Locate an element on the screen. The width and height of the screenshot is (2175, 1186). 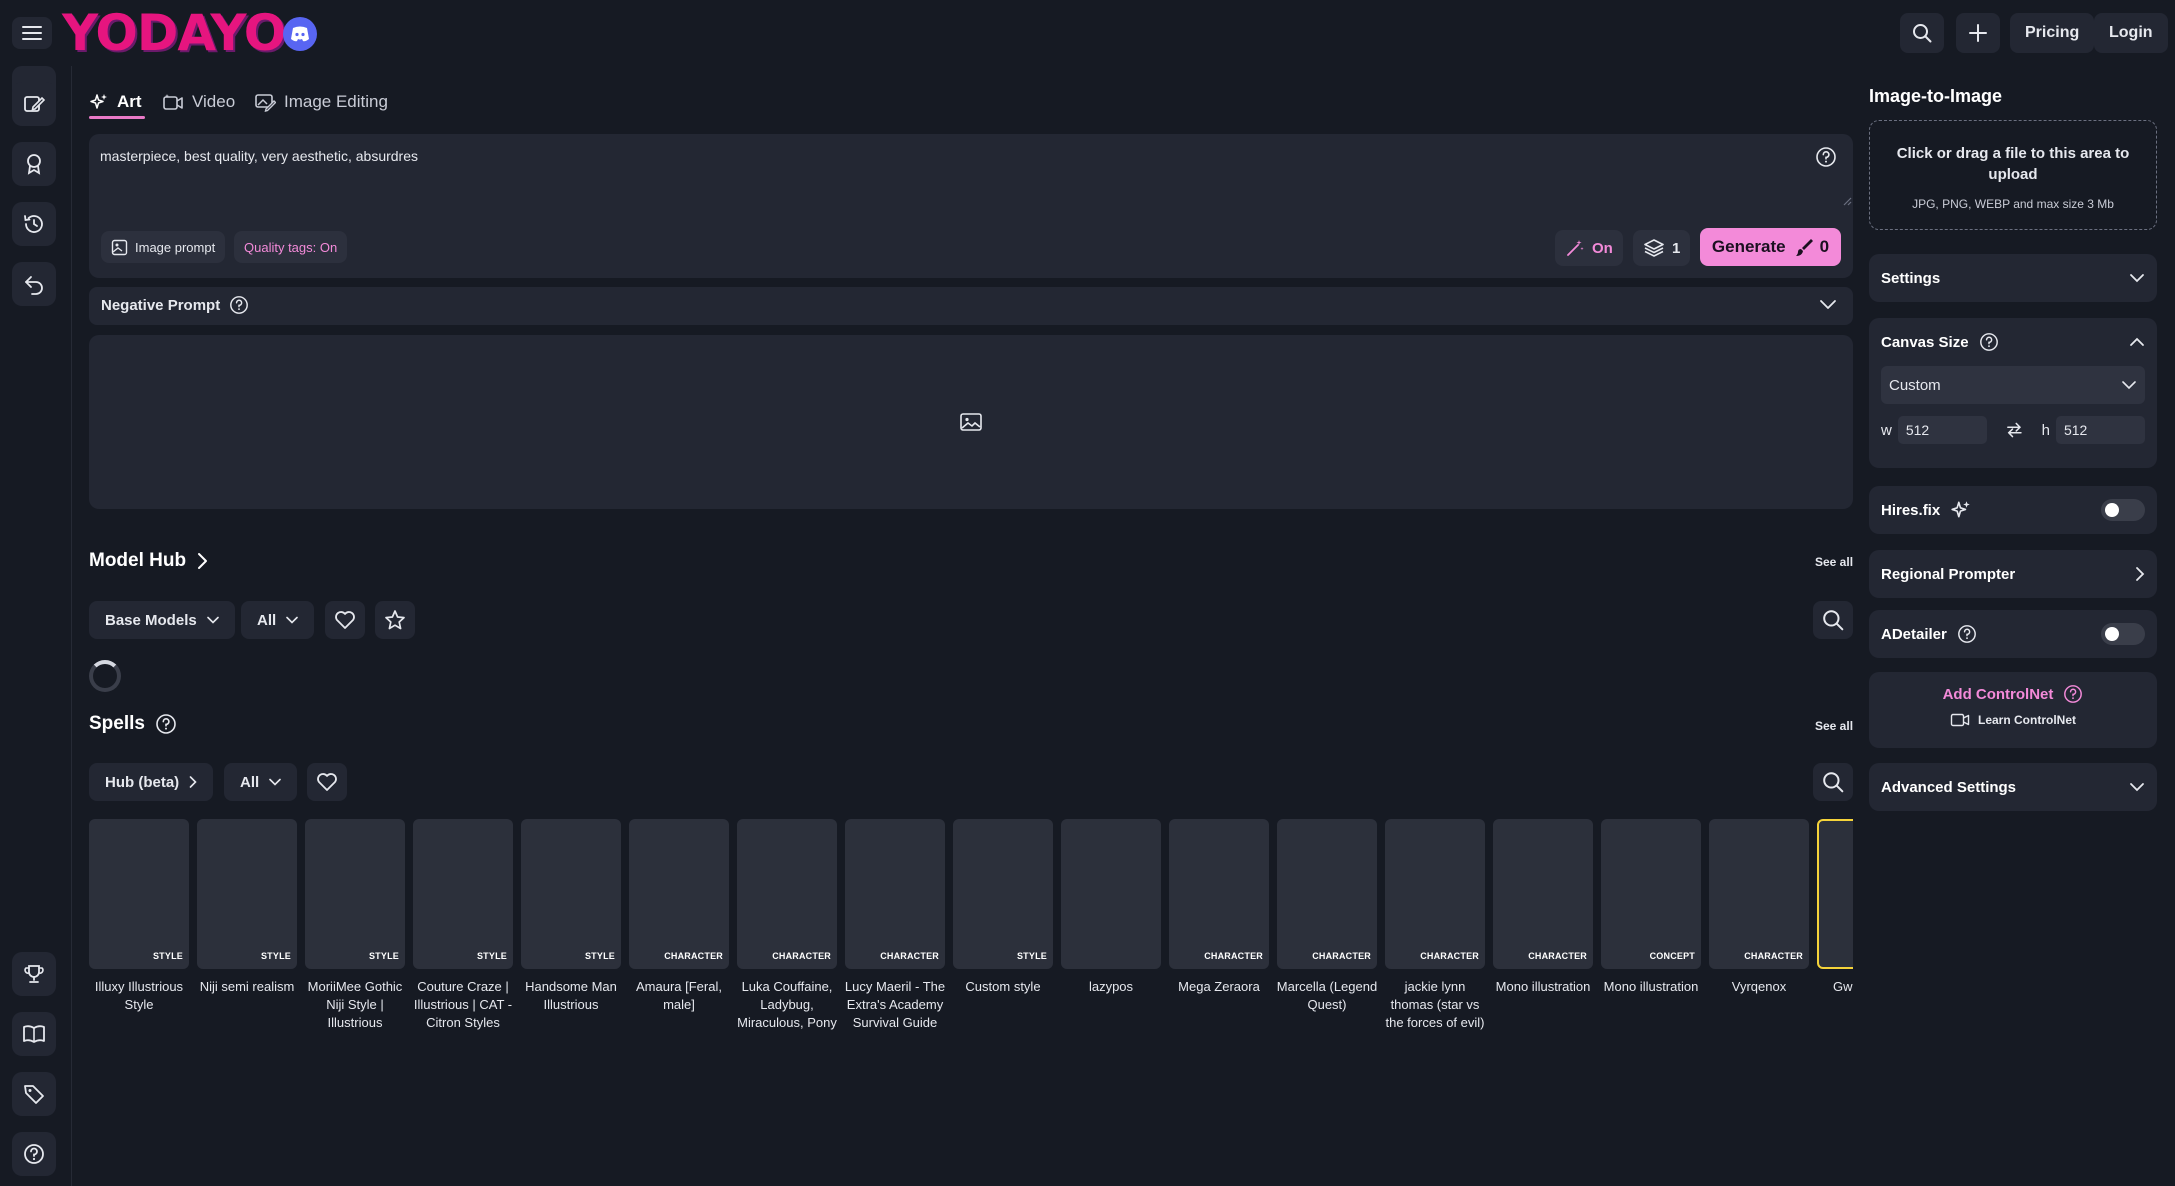
canvas-size-label: Canvas Size is located at coordinates (1925, 342).